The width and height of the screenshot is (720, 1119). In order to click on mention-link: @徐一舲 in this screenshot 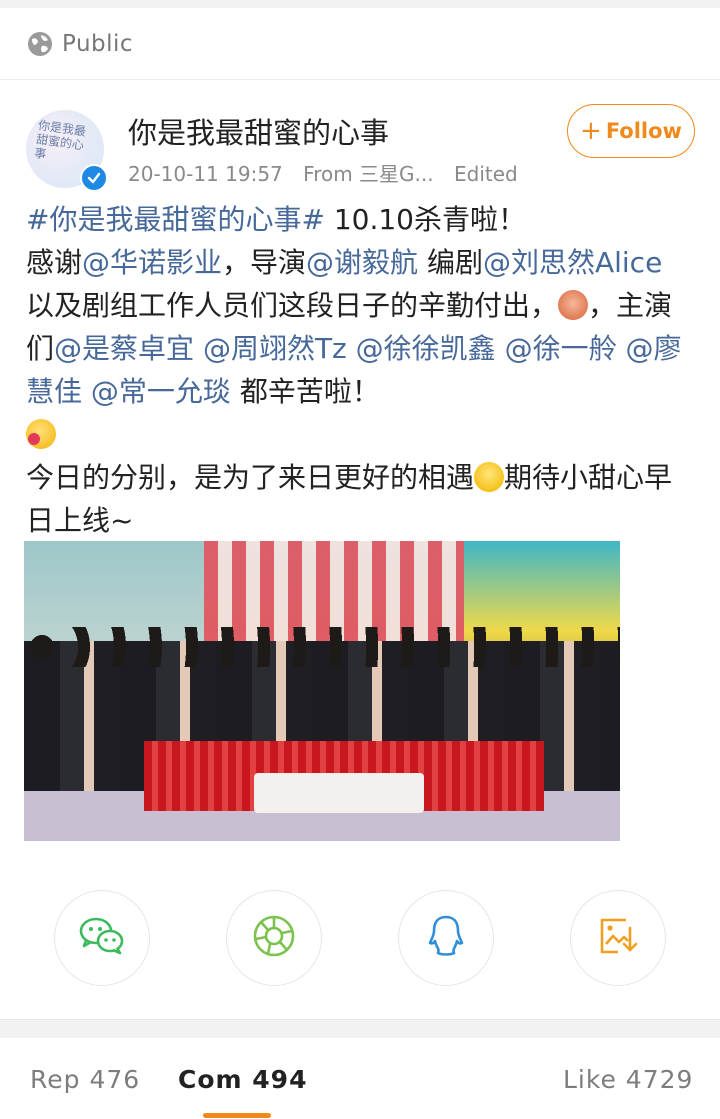, I will do `click(561, 348)`.